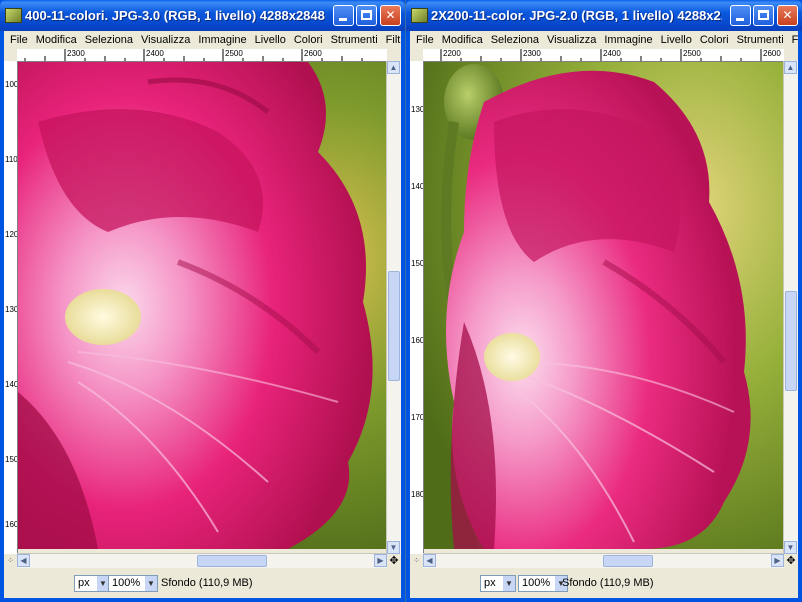 This screenshot has width=802, height=602. I want to click on status-bar: px ▼ 100% ▼ Sfondo (110,9 MB), so click(604, 583).